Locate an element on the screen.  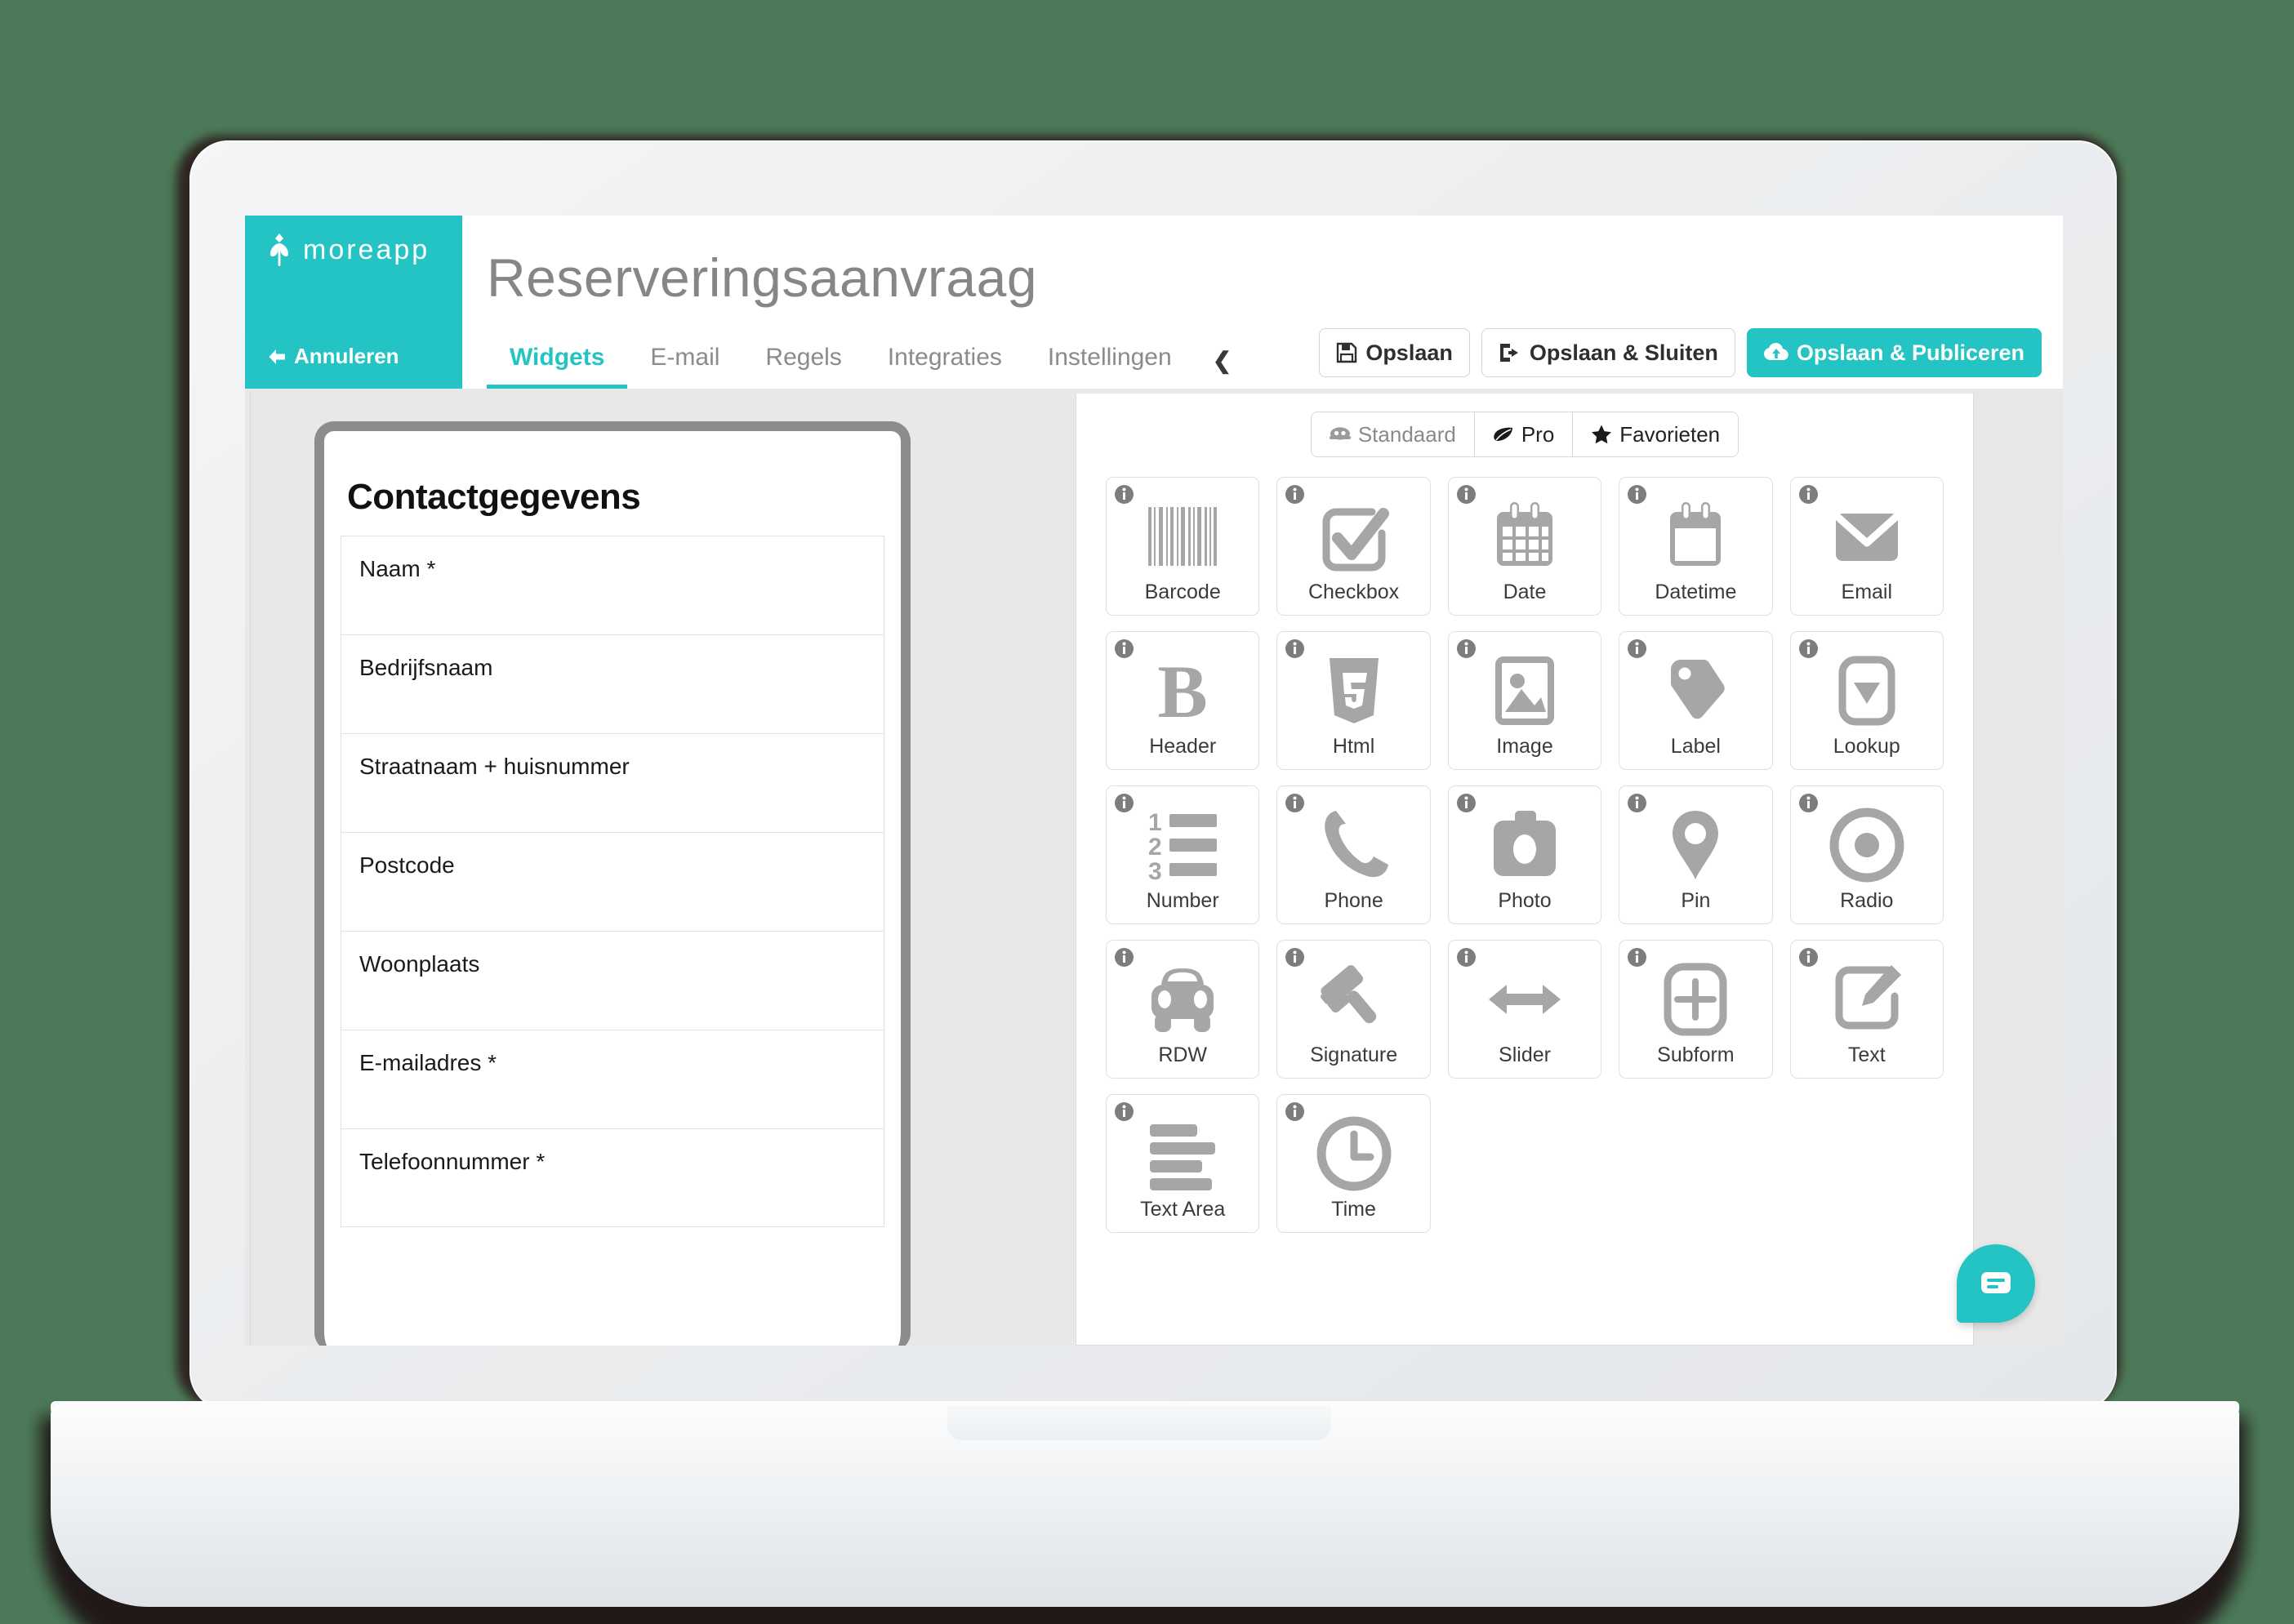
widget-label: Subform is located at coordinates (1696, 1054).